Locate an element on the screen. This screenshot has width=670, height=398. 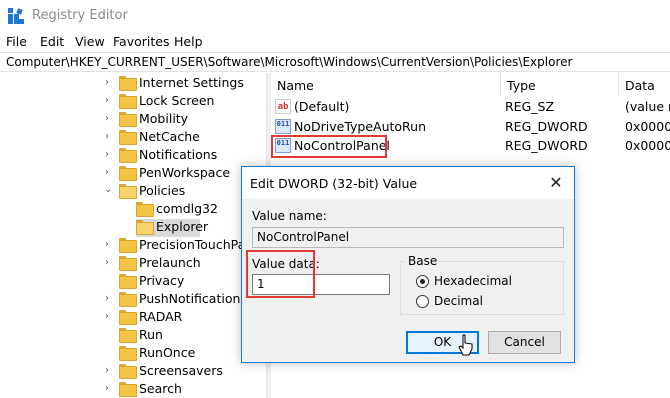
tree-item-label: RADAR is located at coordinates (161, 316).